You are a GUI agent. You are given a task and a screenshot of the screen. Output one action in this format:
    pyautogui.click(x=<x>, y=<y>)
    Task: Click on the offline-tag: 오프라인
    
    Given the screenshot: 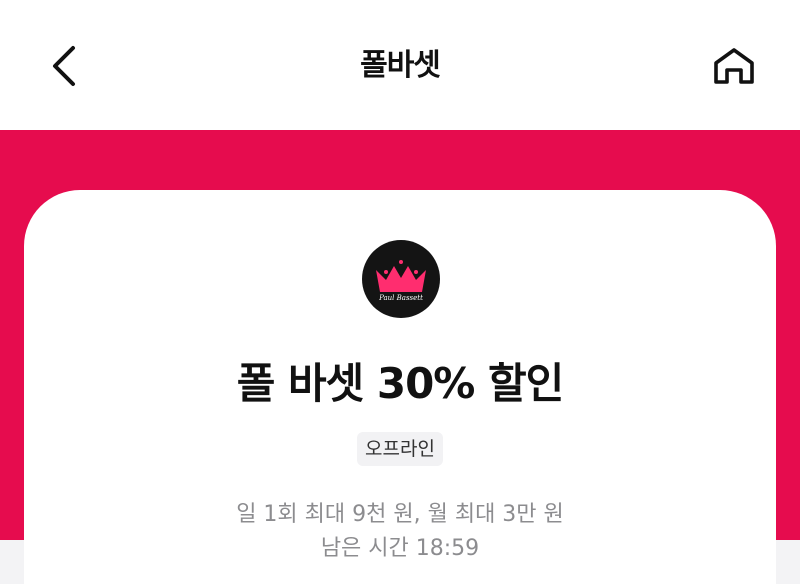 What is the action you would take?
    pyautogui.click(x=400, y=449)
    